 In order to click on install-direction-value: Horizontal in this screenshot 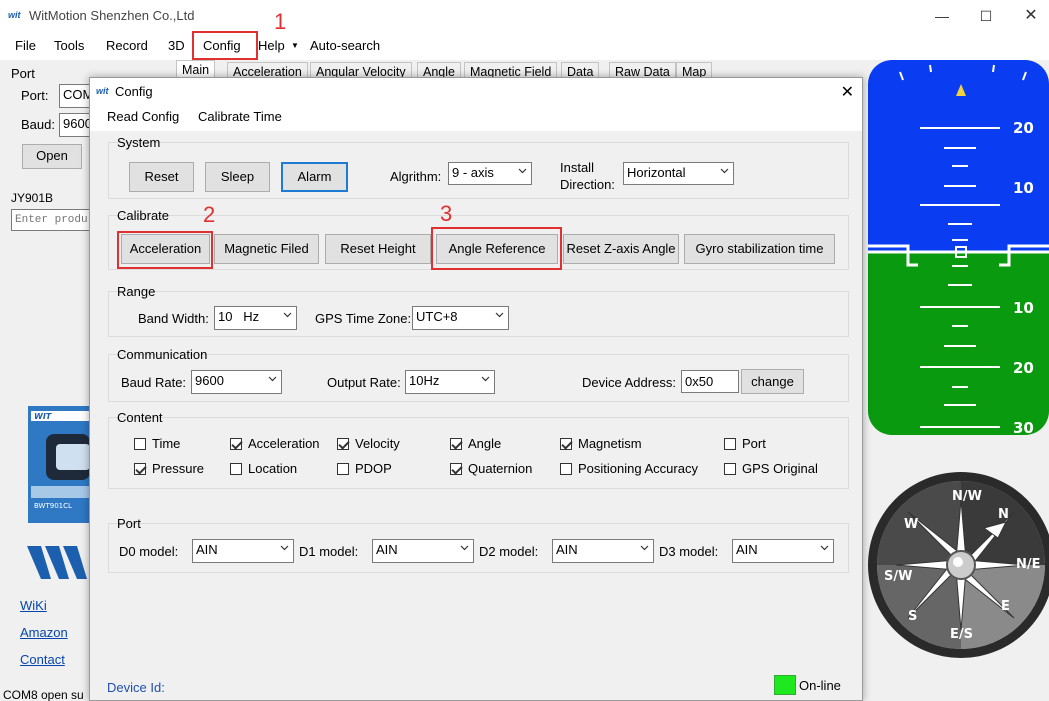, I will do `click(656, 172)`.